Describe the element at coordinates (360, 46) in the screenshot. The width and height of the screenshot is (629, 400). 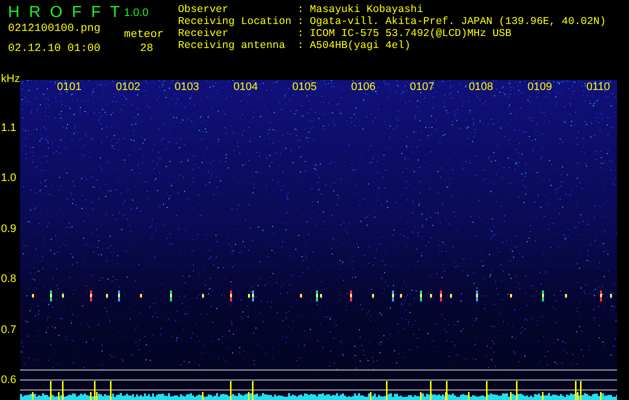
I see `info-value: A504HB(yagi 4el)` at that location.